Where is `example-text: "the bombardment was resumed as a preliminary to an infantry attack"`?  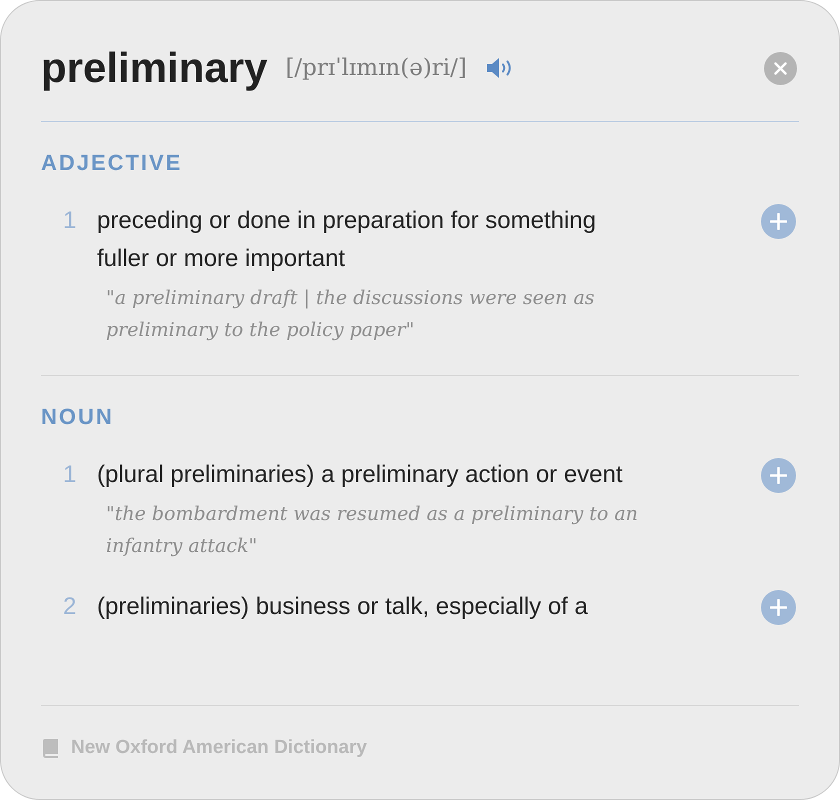 example-text: "the bombardment was resumed as a preliminary to an infantry attack" is located at coordinates (372, 530).